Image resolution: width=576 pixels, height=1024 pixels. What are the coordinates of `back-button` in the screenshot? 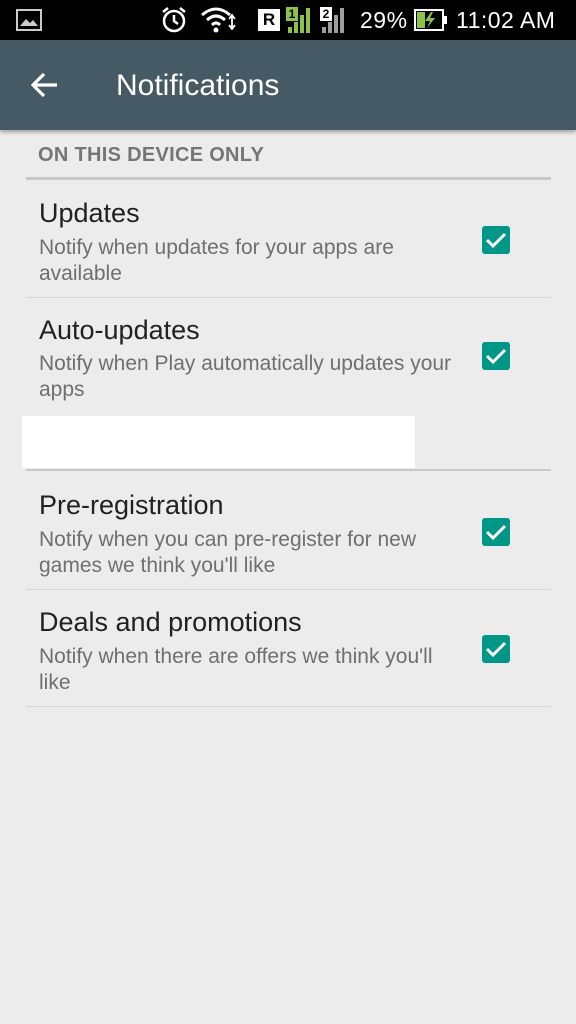 It's located at (45, 85).